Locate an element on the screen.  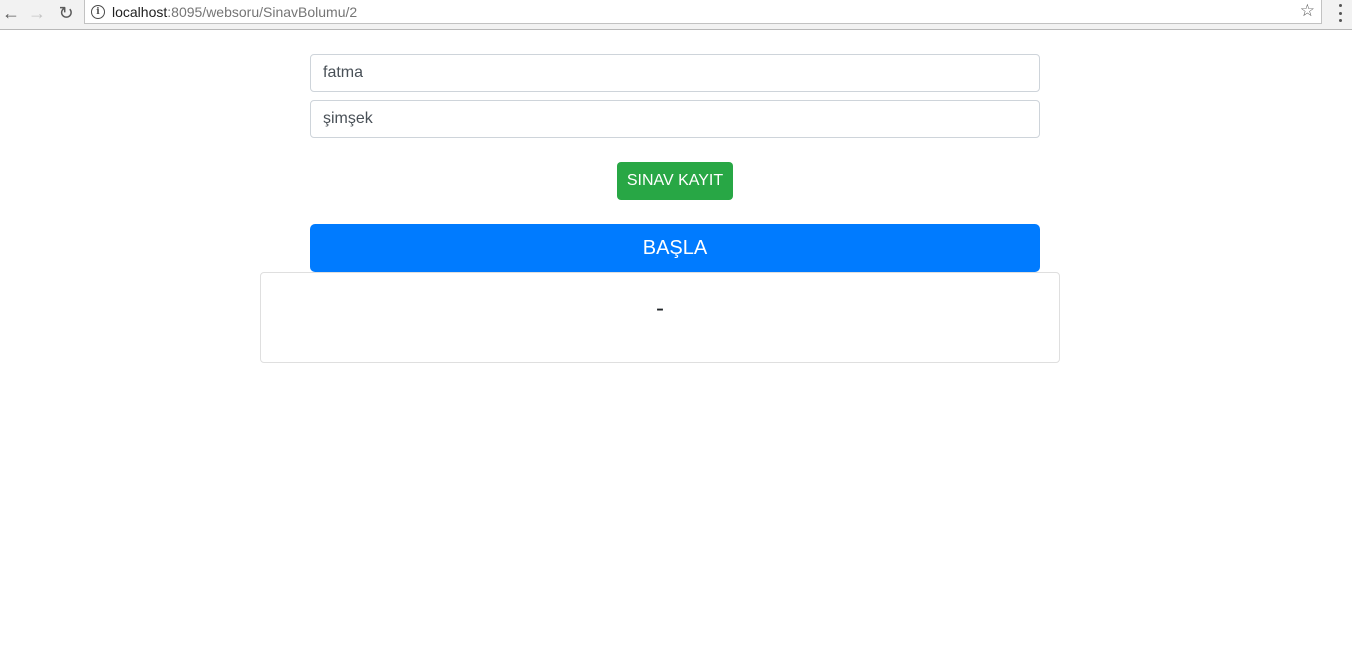
url-path: :8095/websoru/SinavBolumu/2 is located at coordinates (262, 11).